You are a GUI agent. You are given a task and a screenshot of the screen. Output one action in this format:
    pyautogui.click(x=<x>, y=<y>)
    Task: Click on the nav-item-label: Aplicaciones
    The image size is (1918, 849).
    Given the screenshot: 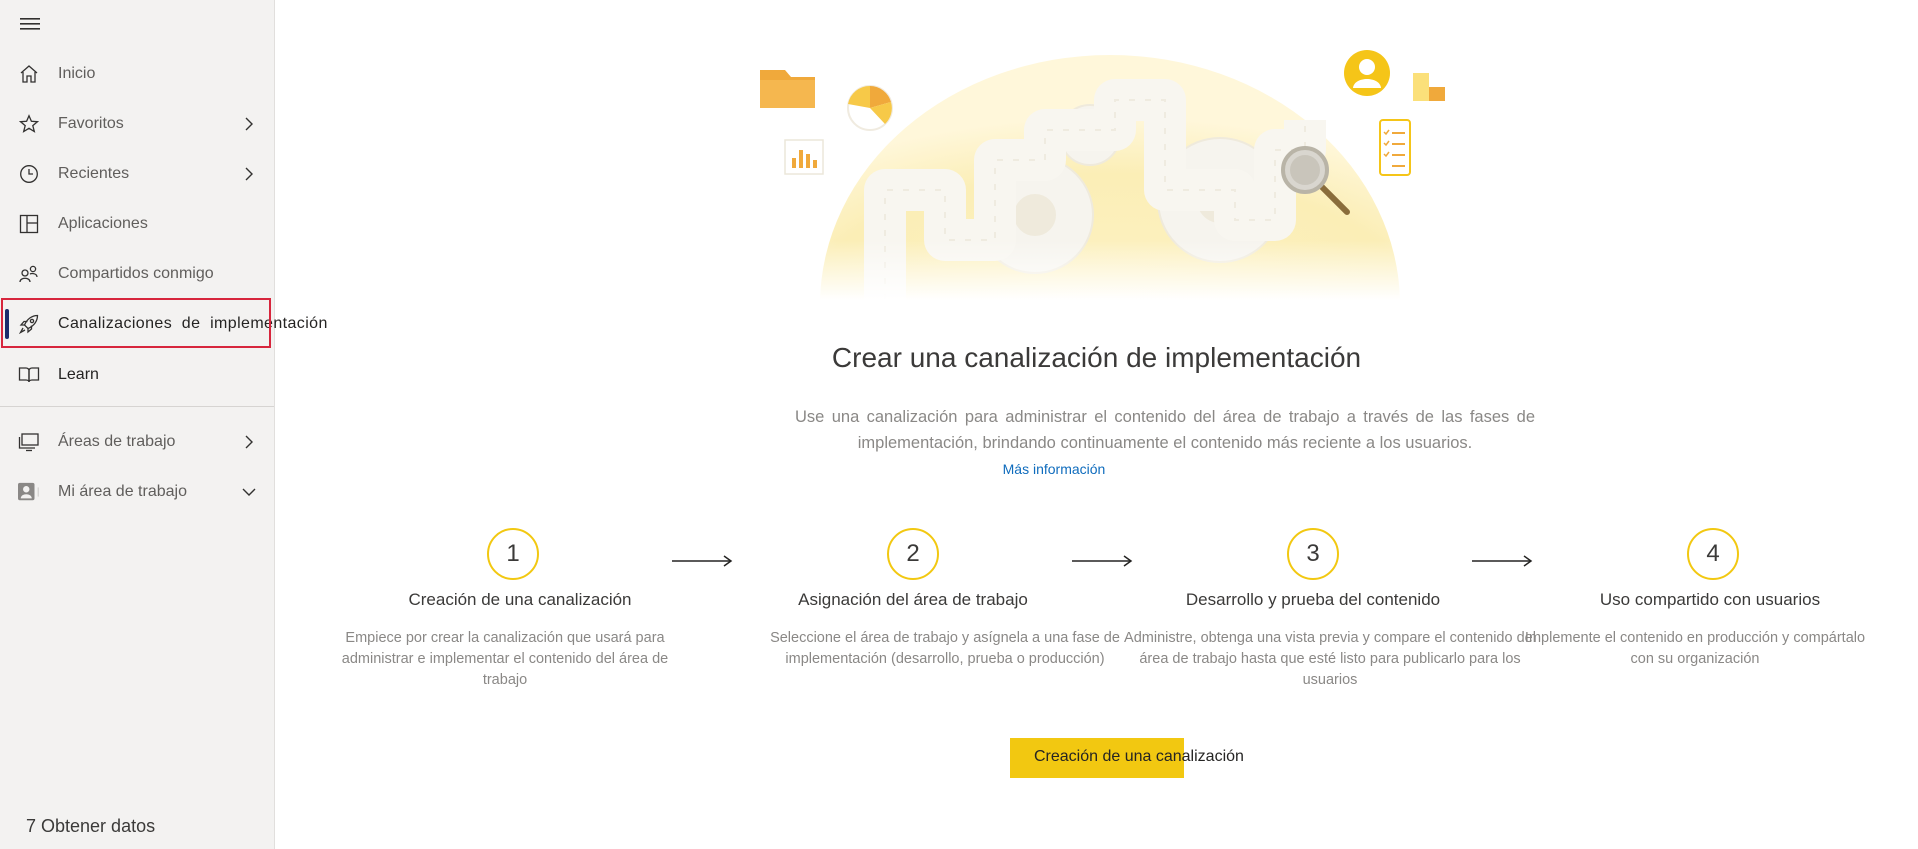 What is the action you would take?
    pyautogui.click(x=103, y=223)
    